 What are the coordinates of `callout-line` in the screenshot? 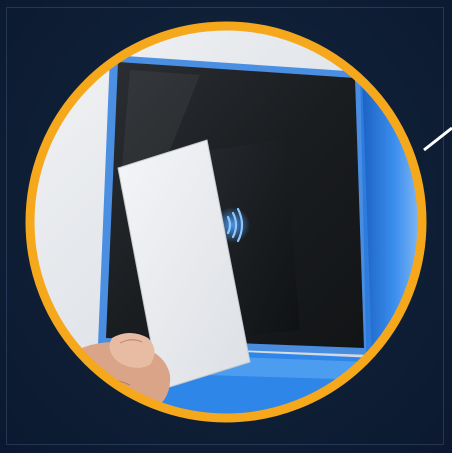 It's located at (437, 139).